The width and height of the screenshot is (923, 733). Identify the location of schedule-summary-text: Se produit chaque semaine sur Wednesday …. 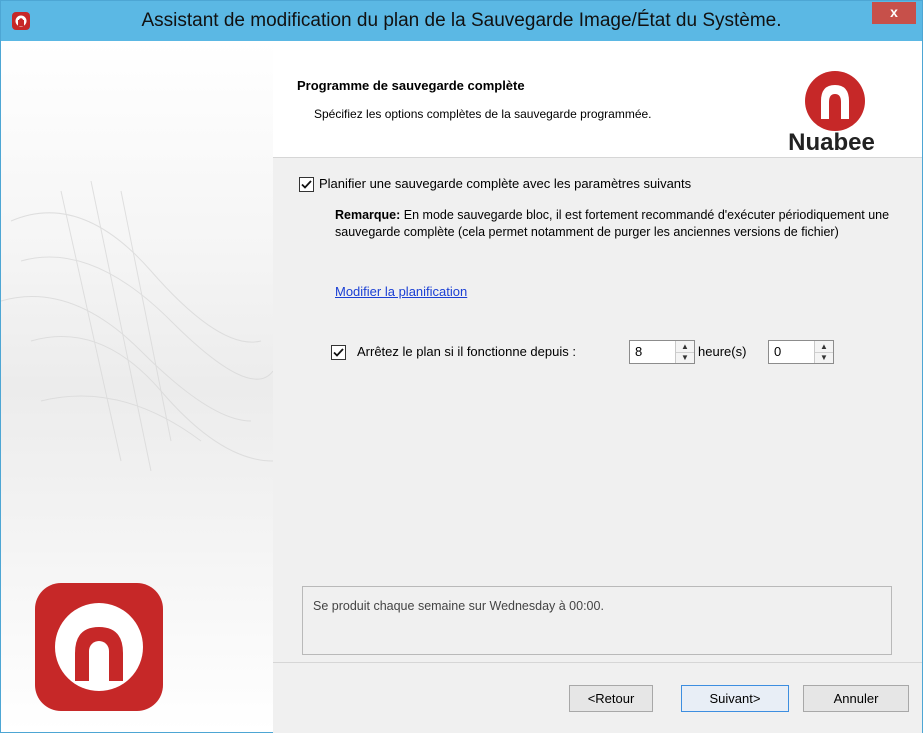
(458, 606).